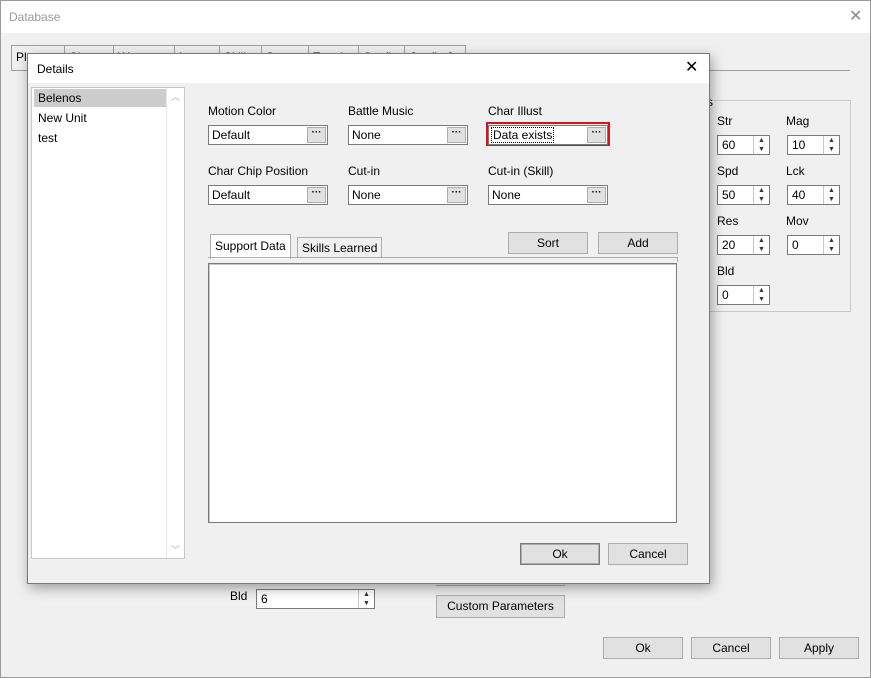  Describe the element at coordinates (443, 259) in the screenshot. I see `tab-page-border` at that location.